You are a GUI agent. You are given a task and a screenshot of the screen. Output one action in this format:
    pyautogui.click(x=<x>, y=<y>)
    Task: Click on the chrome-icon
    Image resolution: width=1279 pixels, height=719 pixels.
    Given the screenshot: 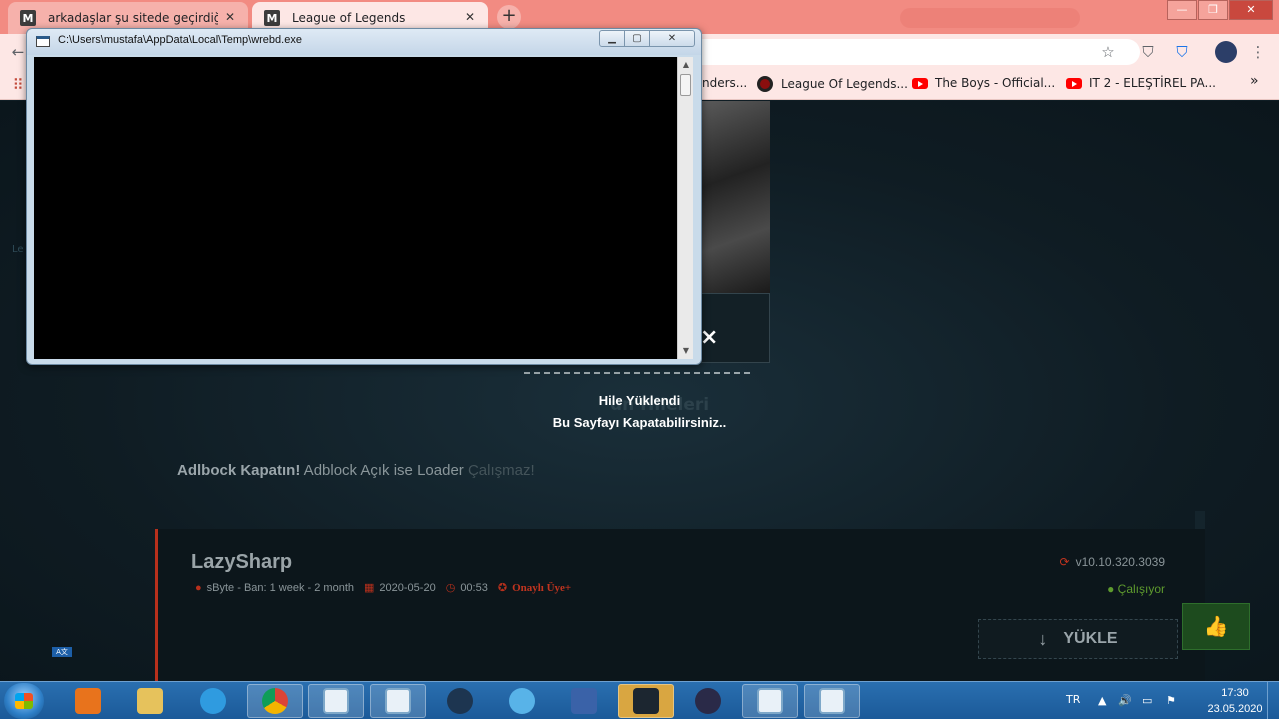 What is the action you would take?
    pyautogui.click(x=275, y=701)
    